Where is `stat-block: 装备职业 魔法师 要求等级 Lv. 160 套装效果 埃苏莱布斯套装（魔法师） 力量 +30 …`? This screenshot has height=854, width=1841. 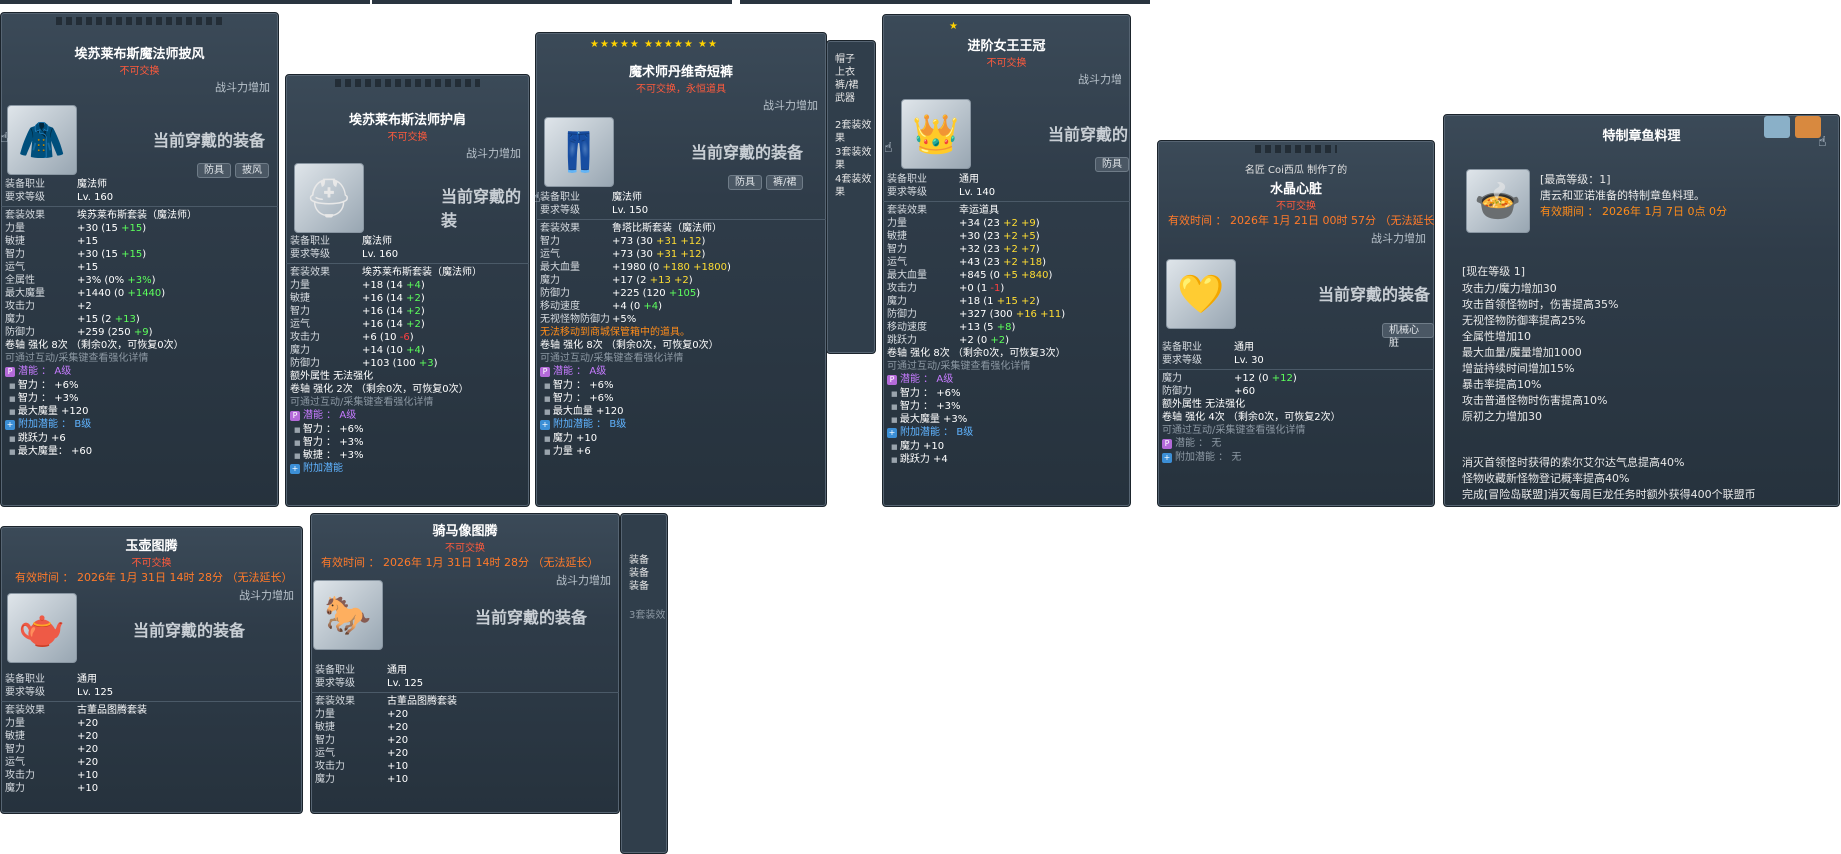
stat-block: 装备职业 魔法师 要求等级 Lv. 160 套装效果 埃苏莱布斯套装（魔法师） 力量 +30 … is located at coordinates (139, 318).